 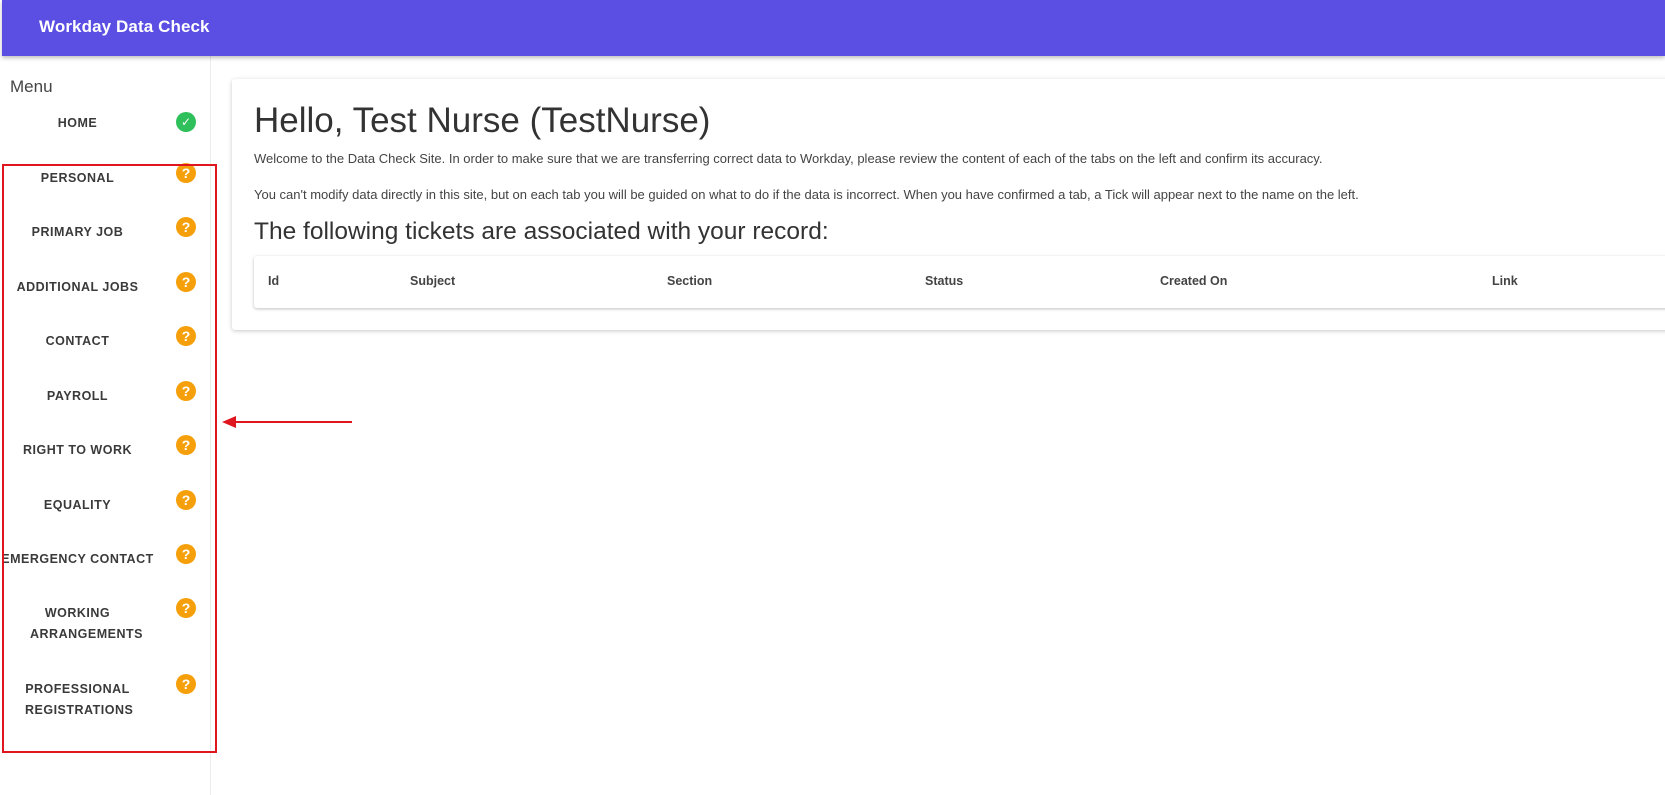 What do you see at coordinates (186, 122) in the screenshot?
I see `check-circle-icon: ✓` at bounding box center [186, 122].